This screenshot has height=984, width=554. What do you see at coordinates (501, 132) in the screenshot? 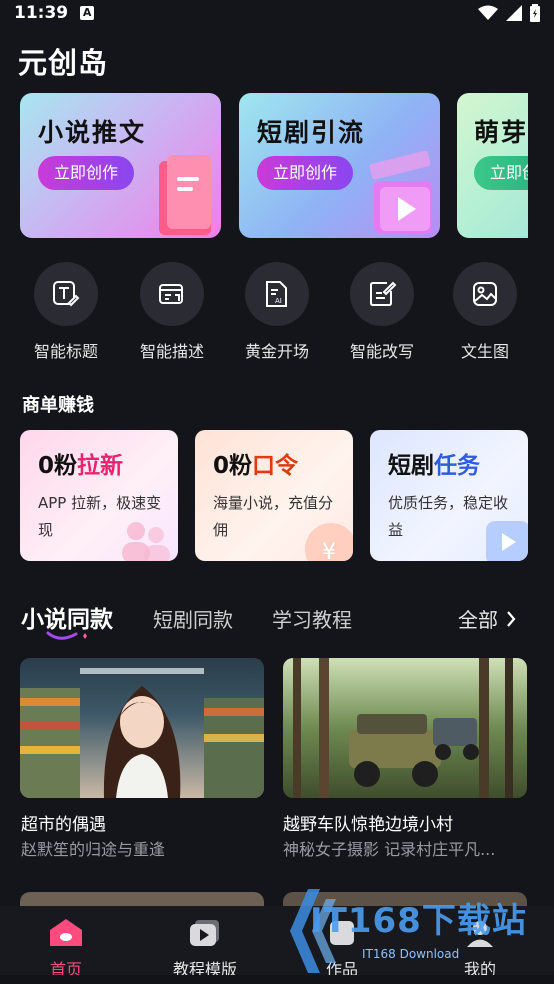
I see `banner-title: 萌芽` at bounding box center [501, 132].